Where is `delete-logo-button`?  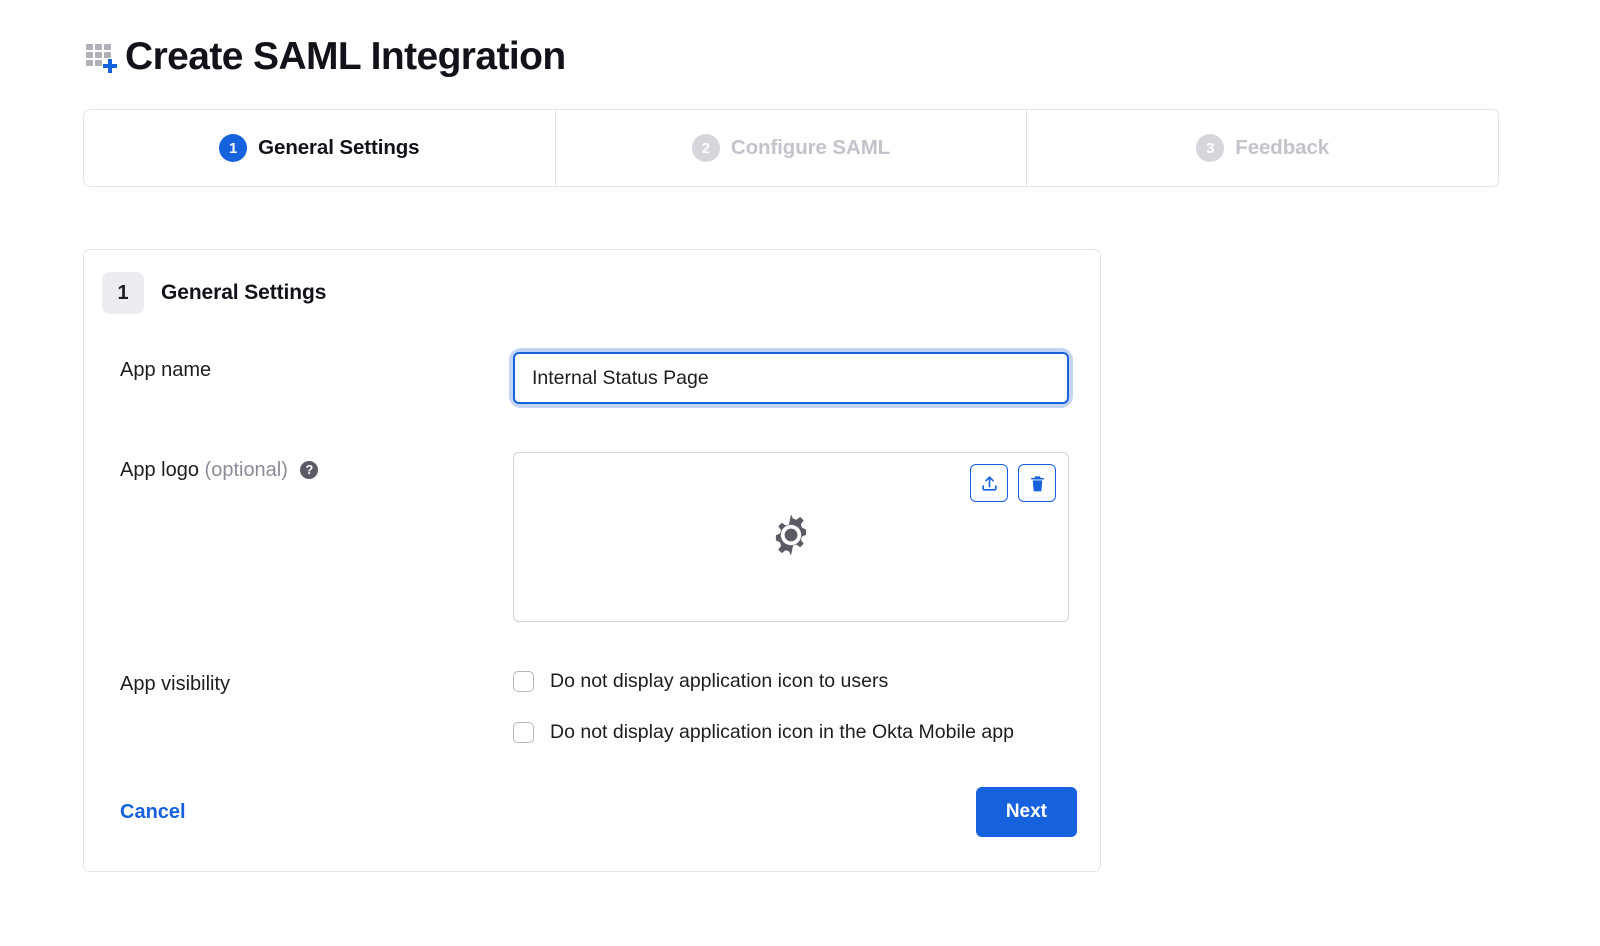 delete-logo-button is located at coordinates (1037, 483).